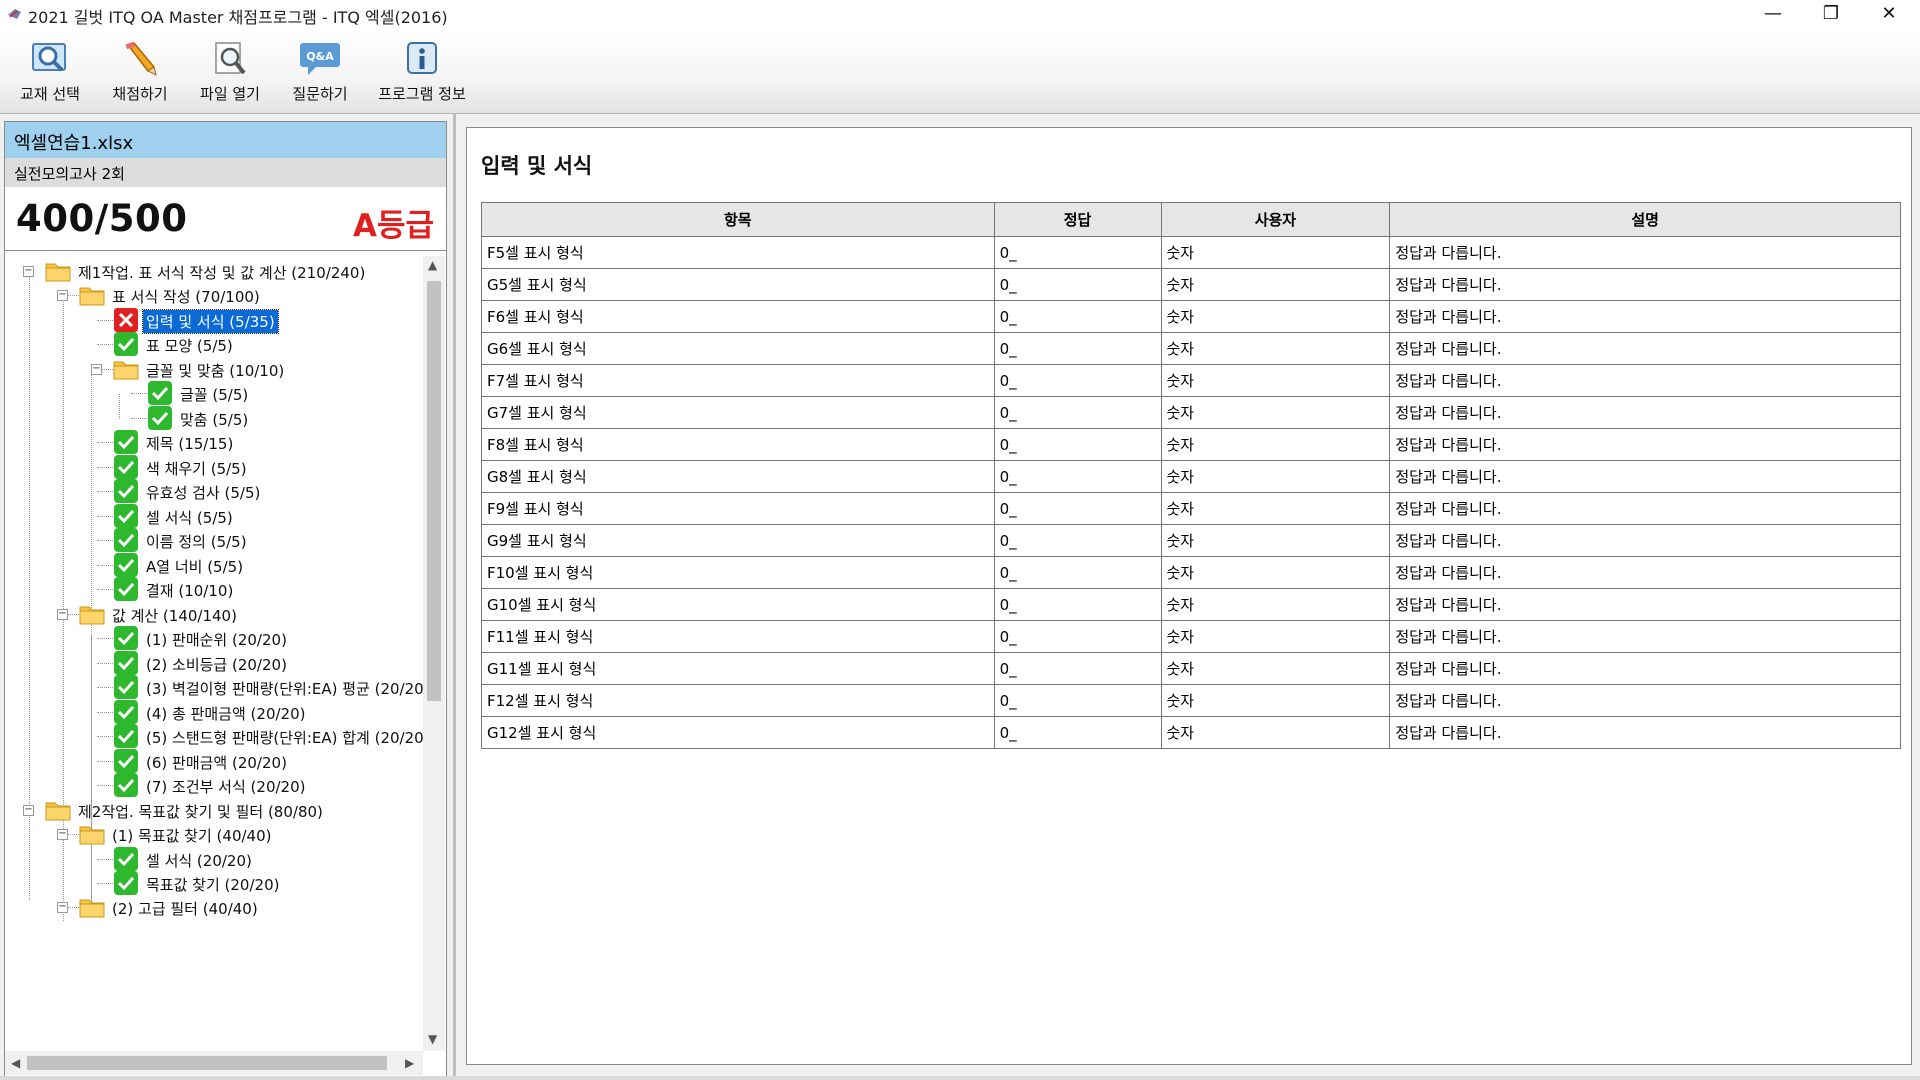 This screenshot has width=1920, height=1080. Describe the element at coordinates (14, 14) in the screenshot. I see `app-icon` at that location.